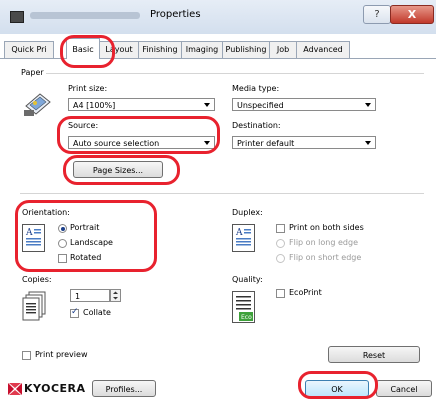 Image resolution: width=436 pixels, height=399 pixels. Describe the element at coordinates (91, 242) in the screenshot. I see `landscape-label: Landscape` at that location.